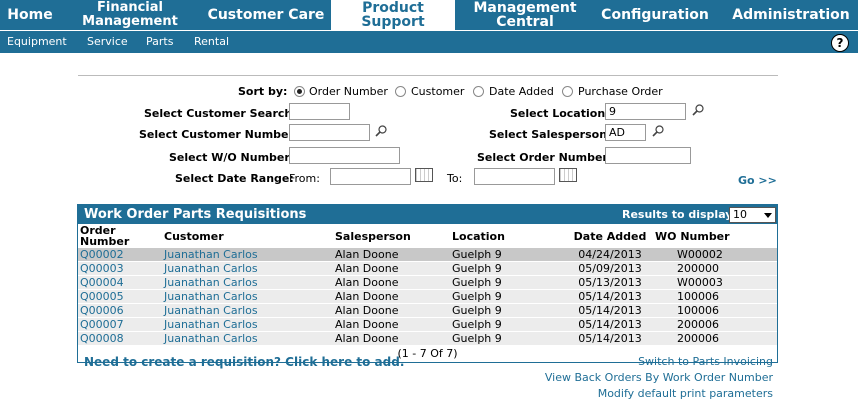  I want to click on customer-number-label: Select Customer Number:, so click(219, 134).